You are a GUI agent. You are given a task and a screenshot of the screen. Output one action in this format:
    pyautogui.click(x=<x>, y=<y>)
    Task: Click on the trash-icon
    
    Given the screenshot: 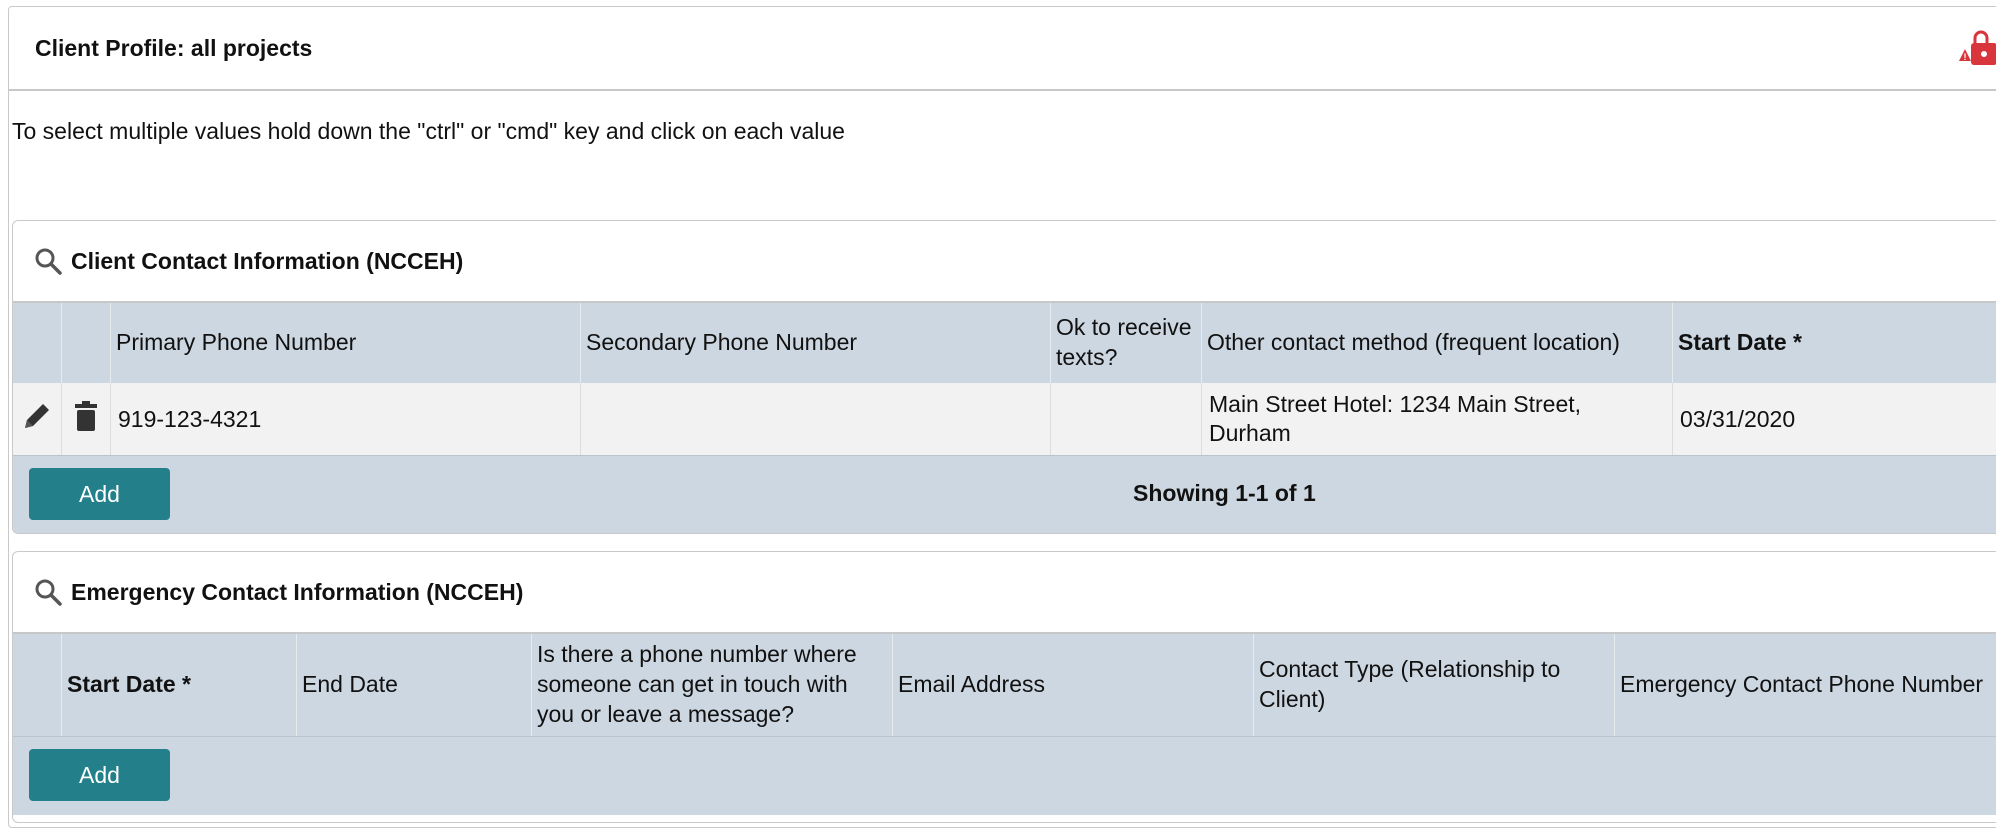 What is the action you would take?
    pyautogui.click(x=86, y=416)
    